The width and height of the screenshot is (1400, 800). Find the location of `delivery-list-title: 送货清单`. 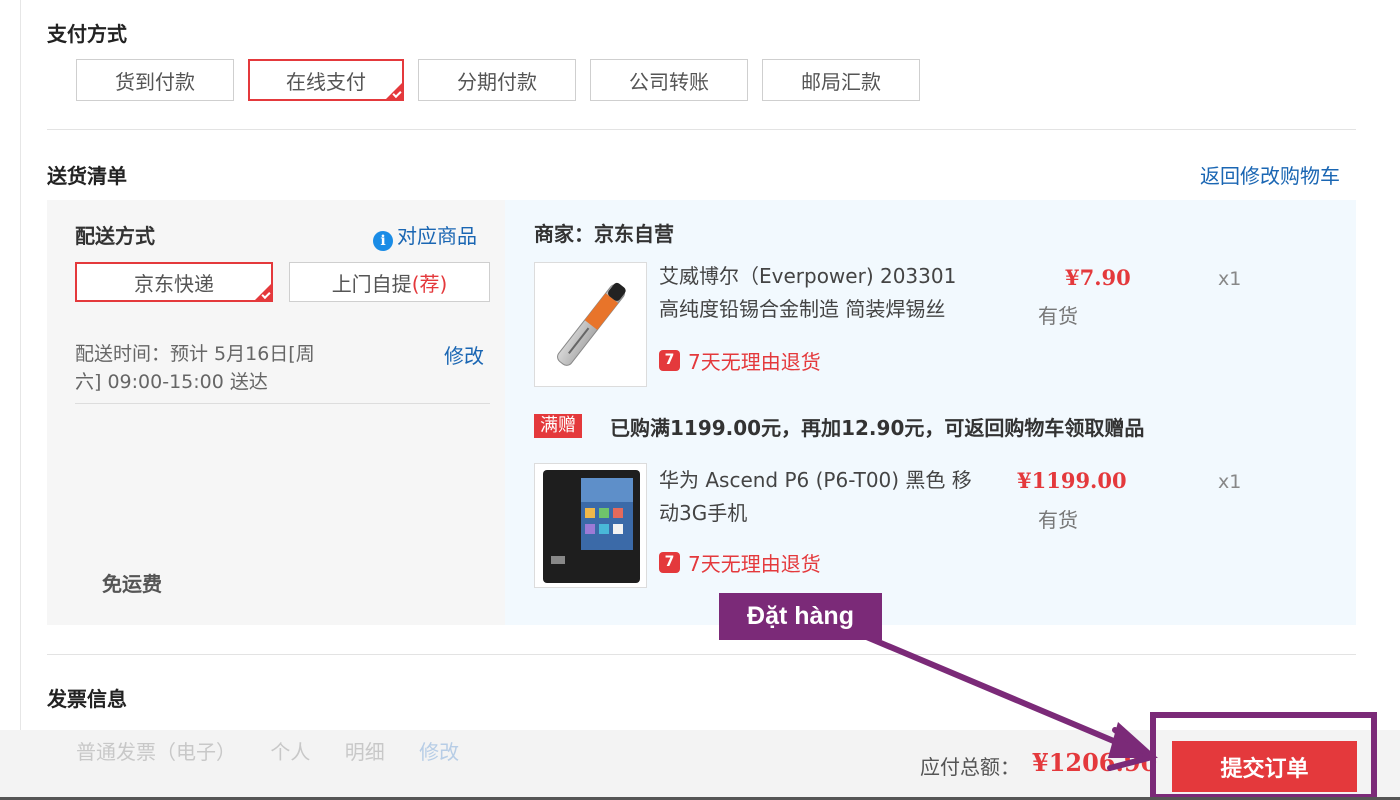

delivery-list-title: 送货清单 is located at coordinates (87, 176).